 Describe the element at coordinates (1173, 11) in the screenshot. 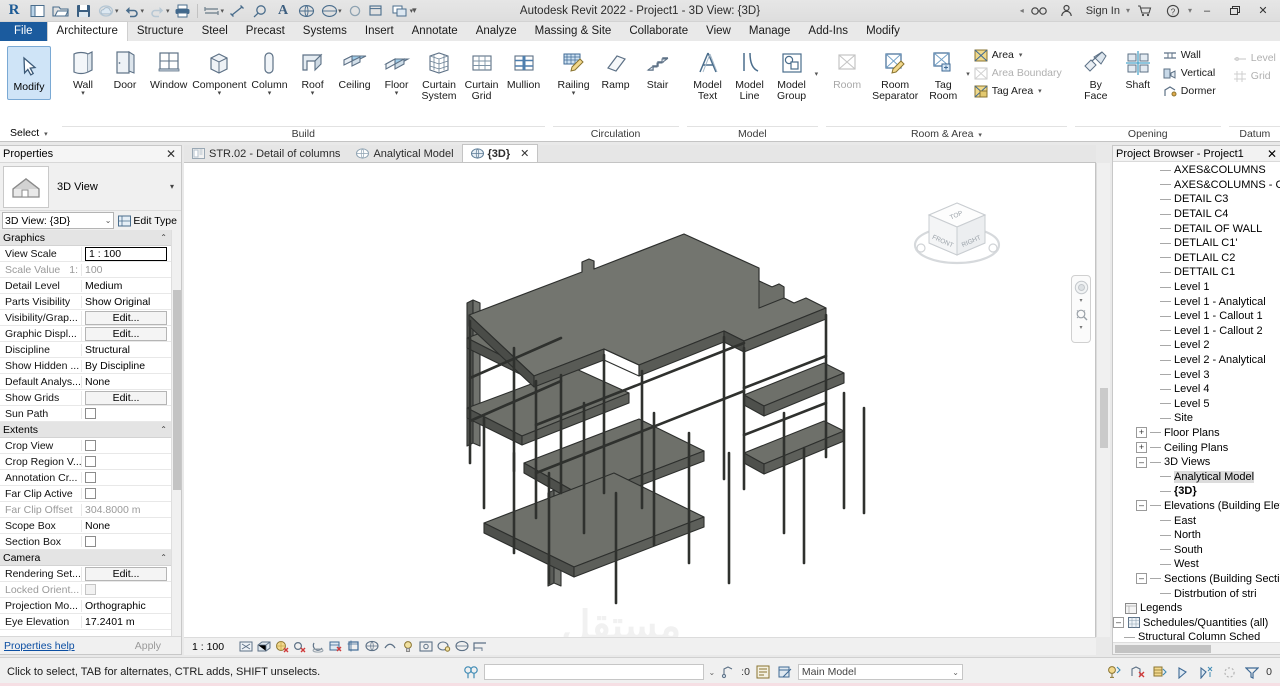

I see `help-icon: ?` at that location.